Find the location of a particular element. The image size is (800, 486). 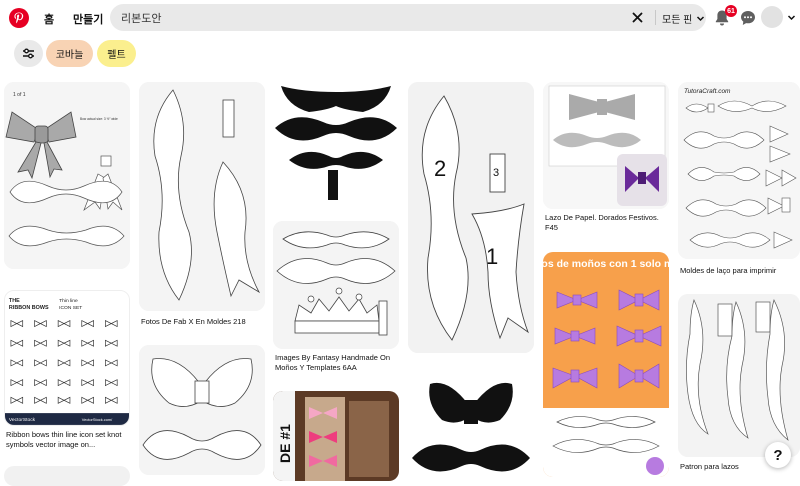

top-bar: 홈 만들기 모든 핀 61 is located at coordinates (400, 18).